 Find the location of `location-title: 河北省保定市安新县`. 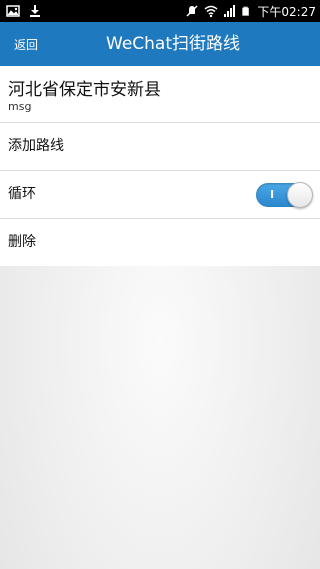

location-title: 河北省保定市安新县 is located at coordinates (84, 90).